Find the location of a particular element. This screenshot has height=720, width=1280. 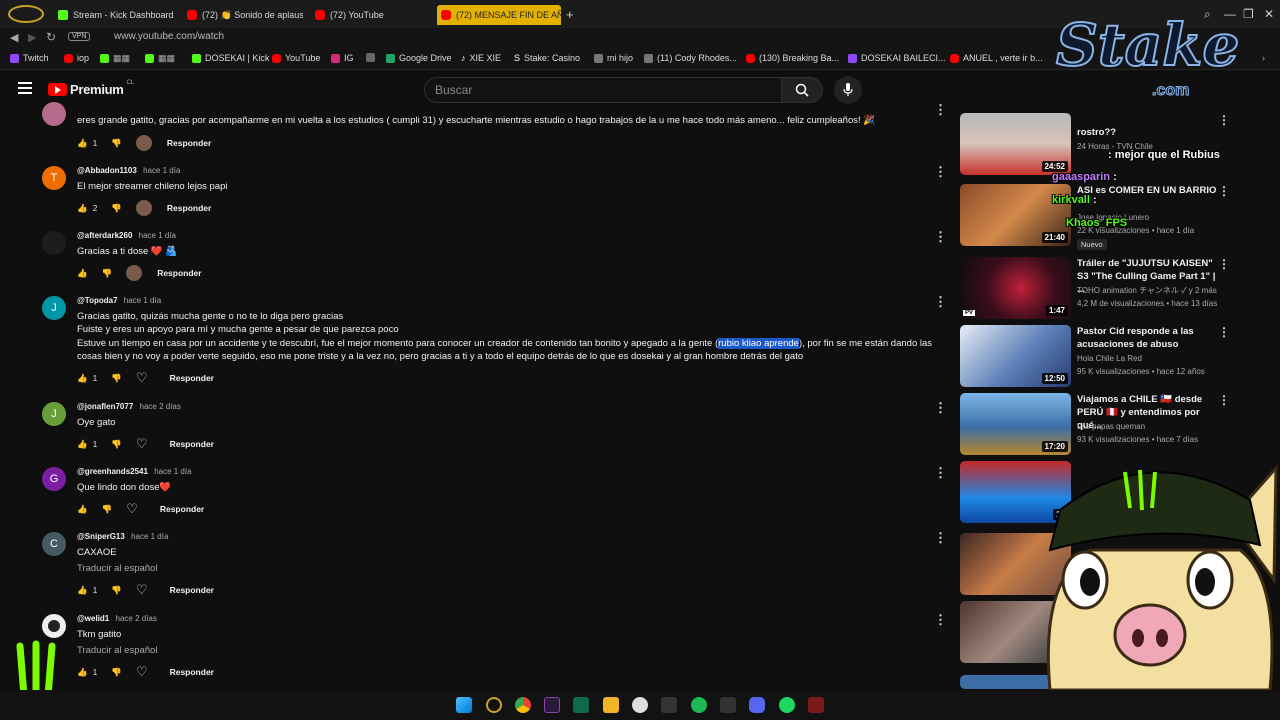

windows-start-icon is located at coordinates (464, 705).